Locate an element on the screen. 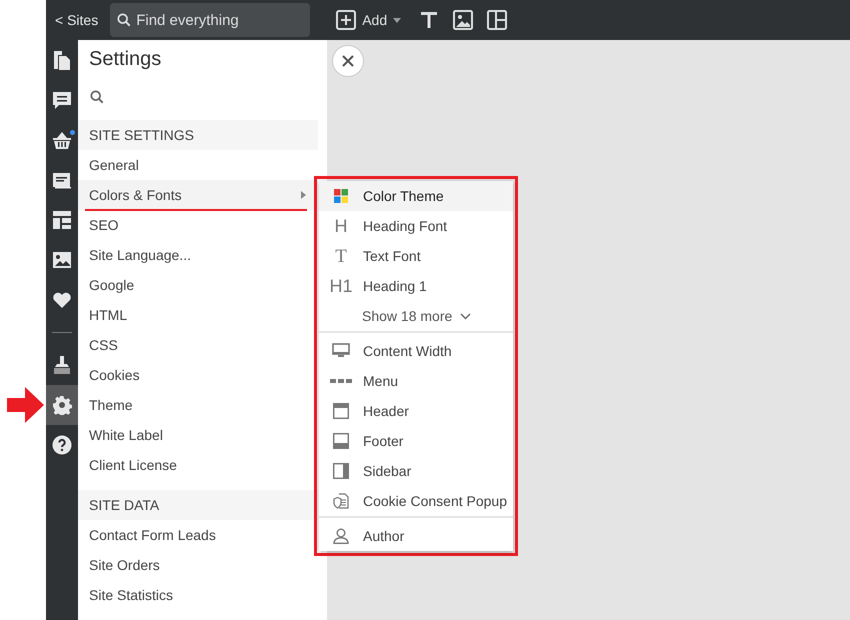 This screenshot has height=620, width=850. settings-item: White Label is located at coordinates (198, 435).